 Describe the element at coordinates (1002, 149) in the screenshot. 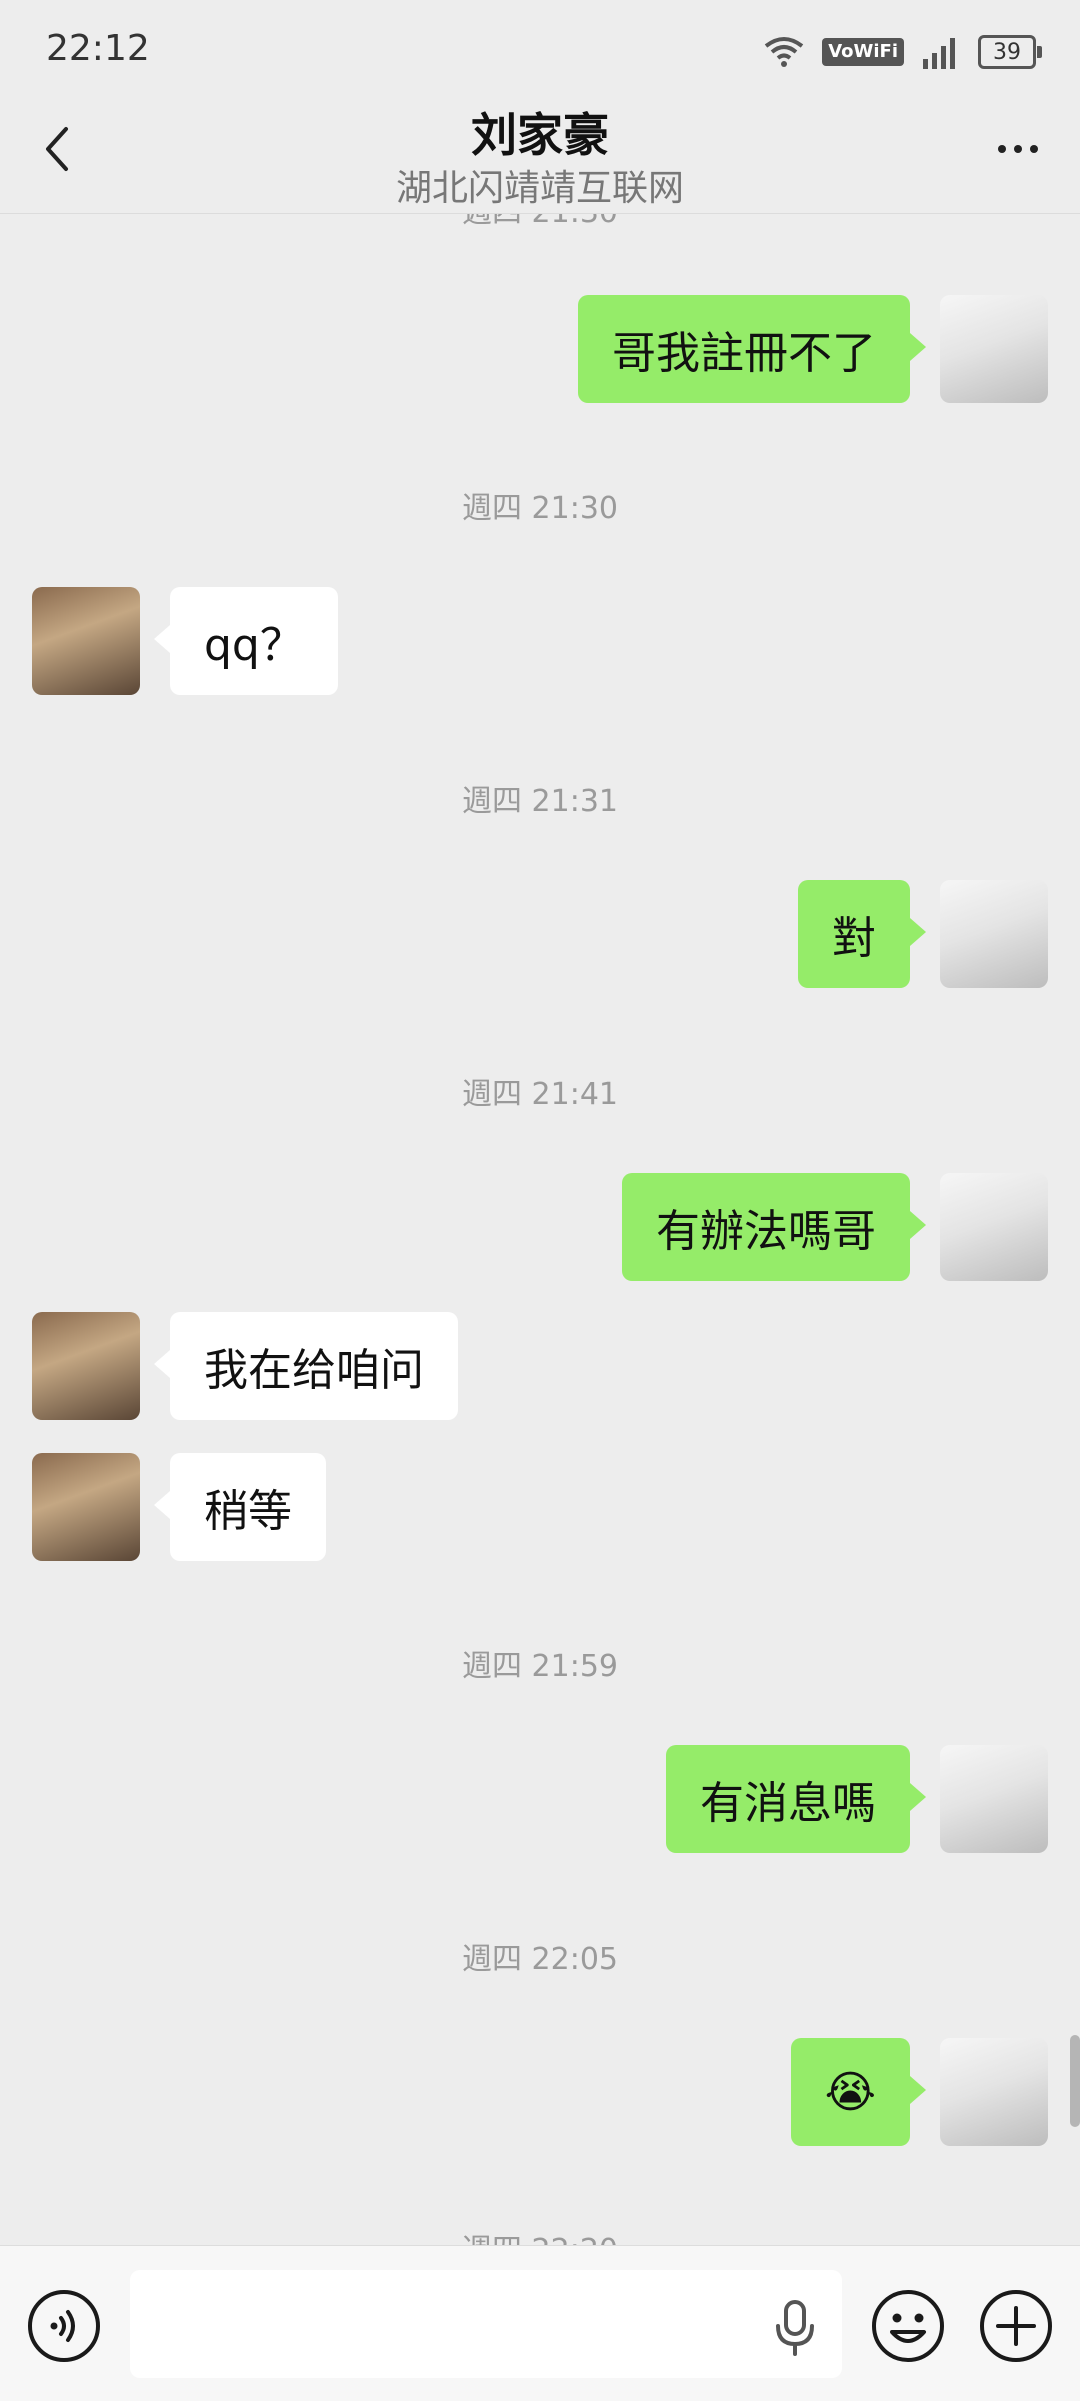

I see `more-dots-icon` at that location.